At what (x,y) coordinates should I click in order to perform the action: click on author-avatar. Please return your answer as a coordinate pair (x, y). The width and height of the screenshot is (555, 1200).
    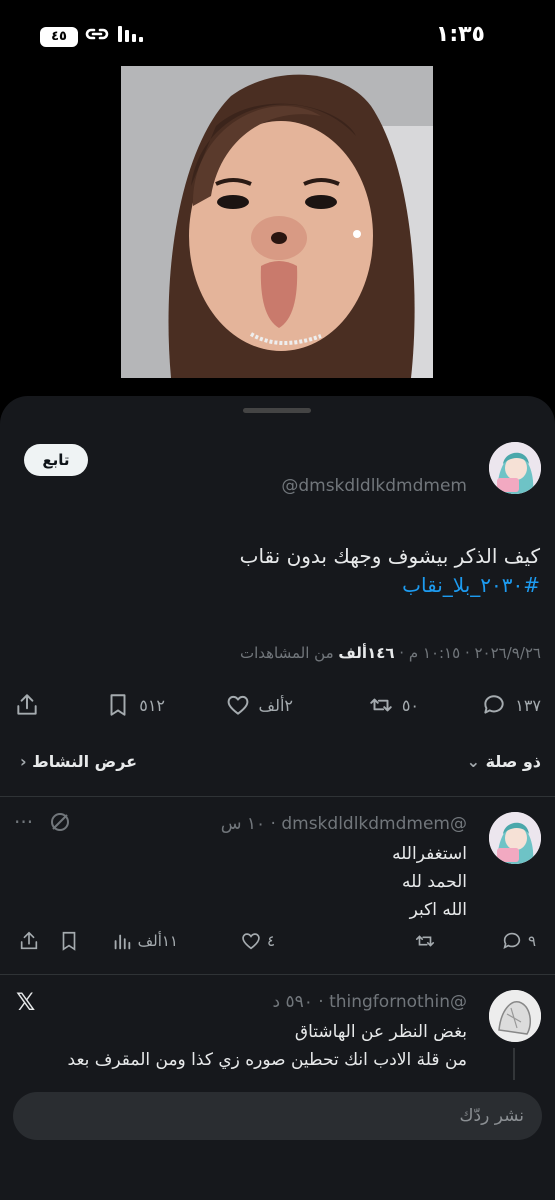
    Looking at the image, I should click on (515, 468).